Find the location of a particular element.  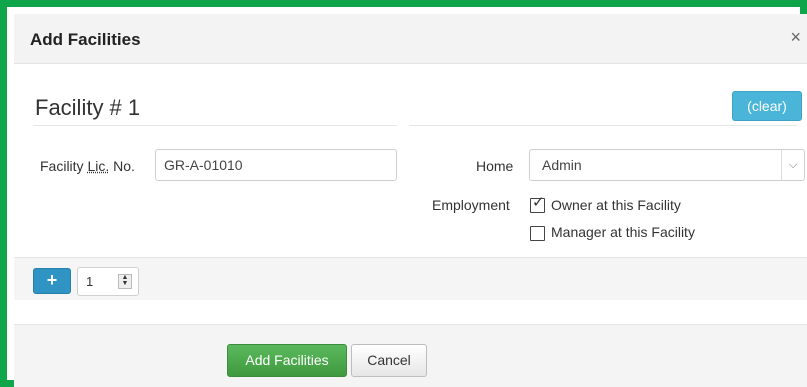

add-facilities-button: Add Facilities is located at coordinates (287, 360).